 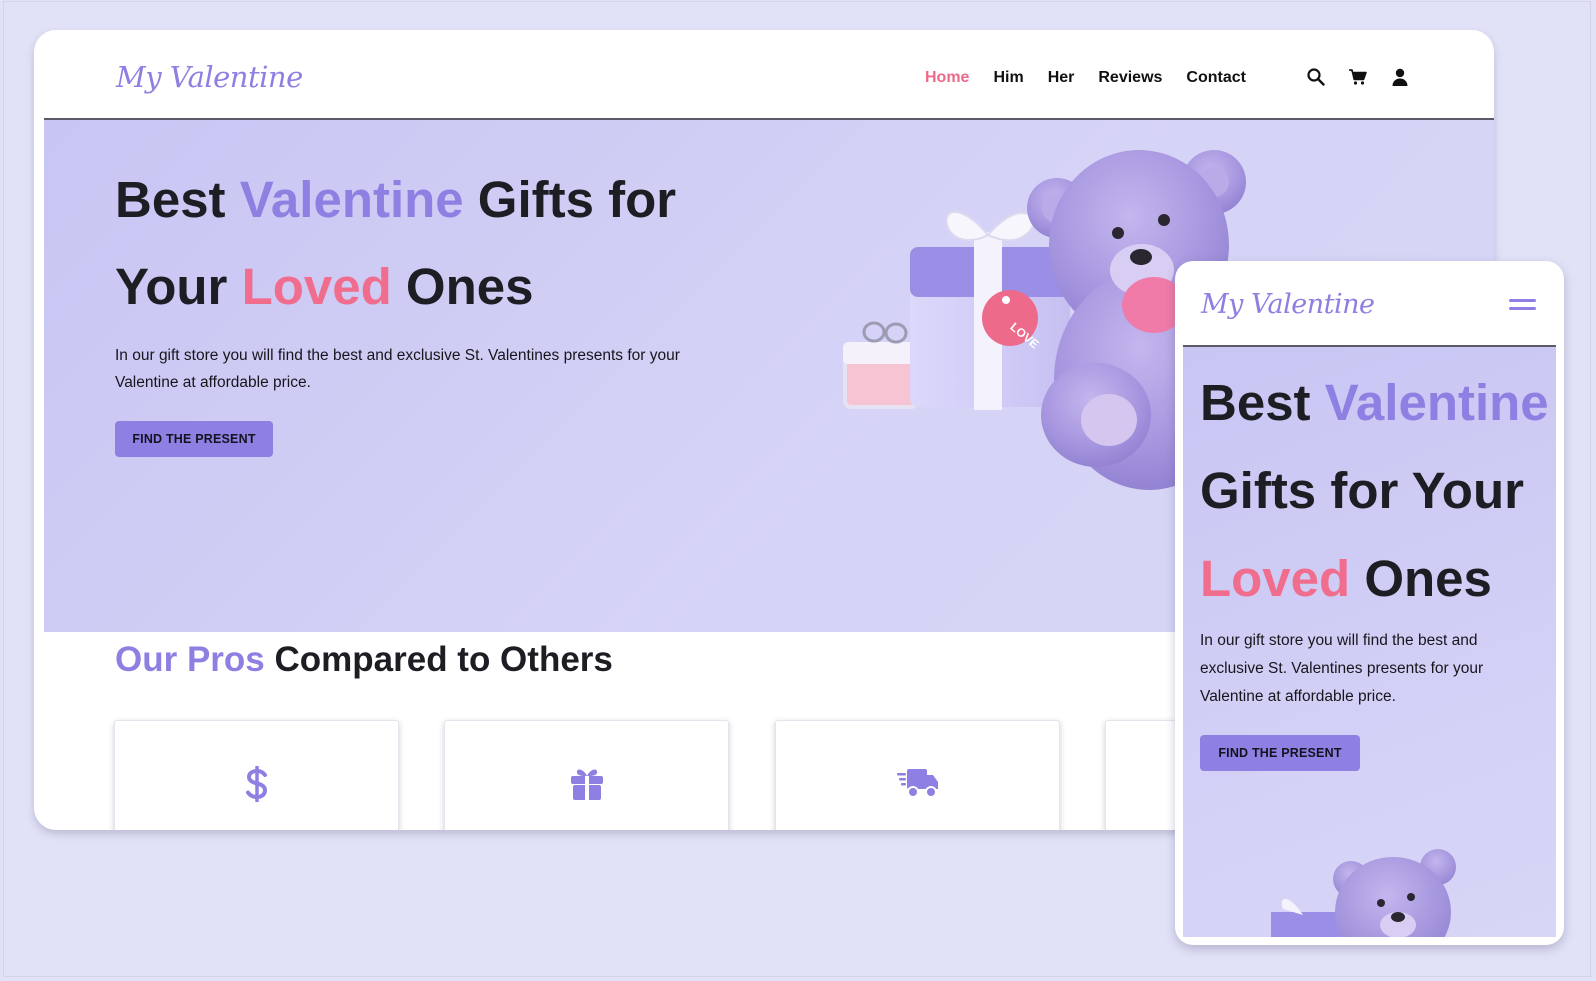 I want to click on pros-section-title: Our Pros Compared to Others, so click(x=364, y=660).